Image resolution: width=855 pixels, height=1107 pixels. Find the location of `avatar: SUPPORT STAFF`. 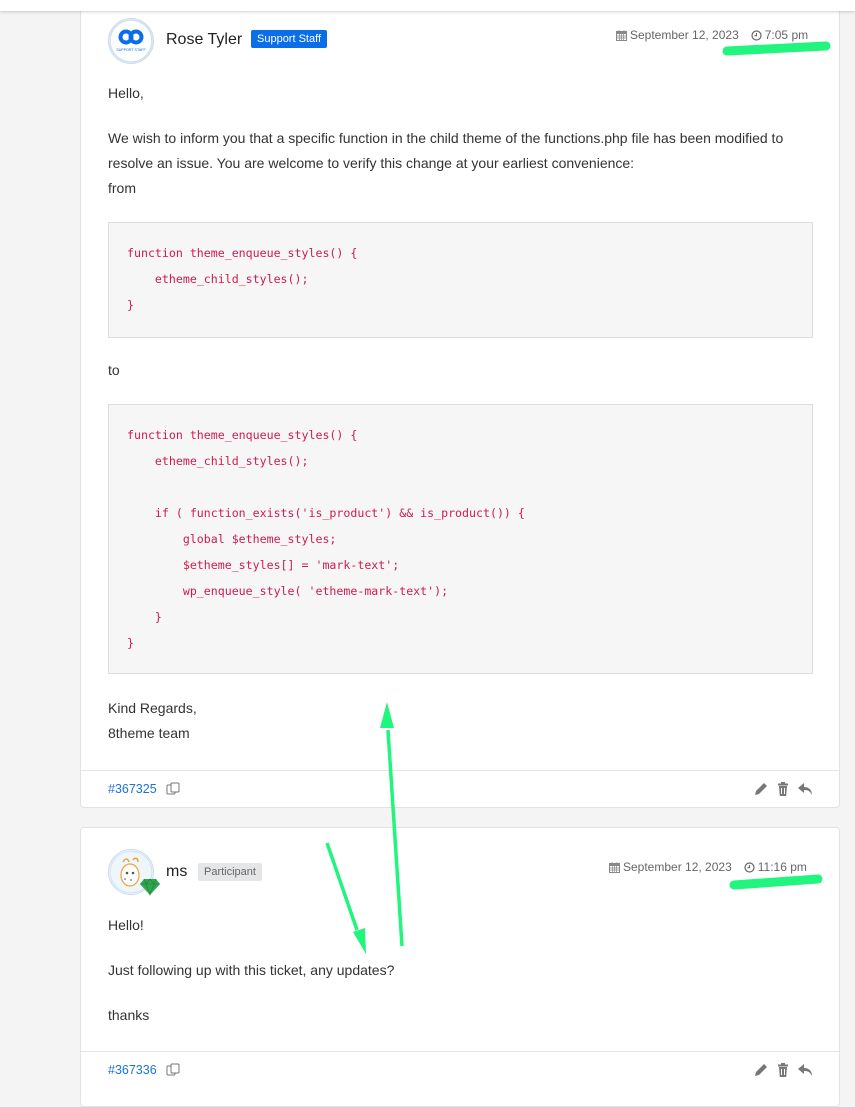

avatar: SUPPORT STAFF is located at coordinates (131, 41).